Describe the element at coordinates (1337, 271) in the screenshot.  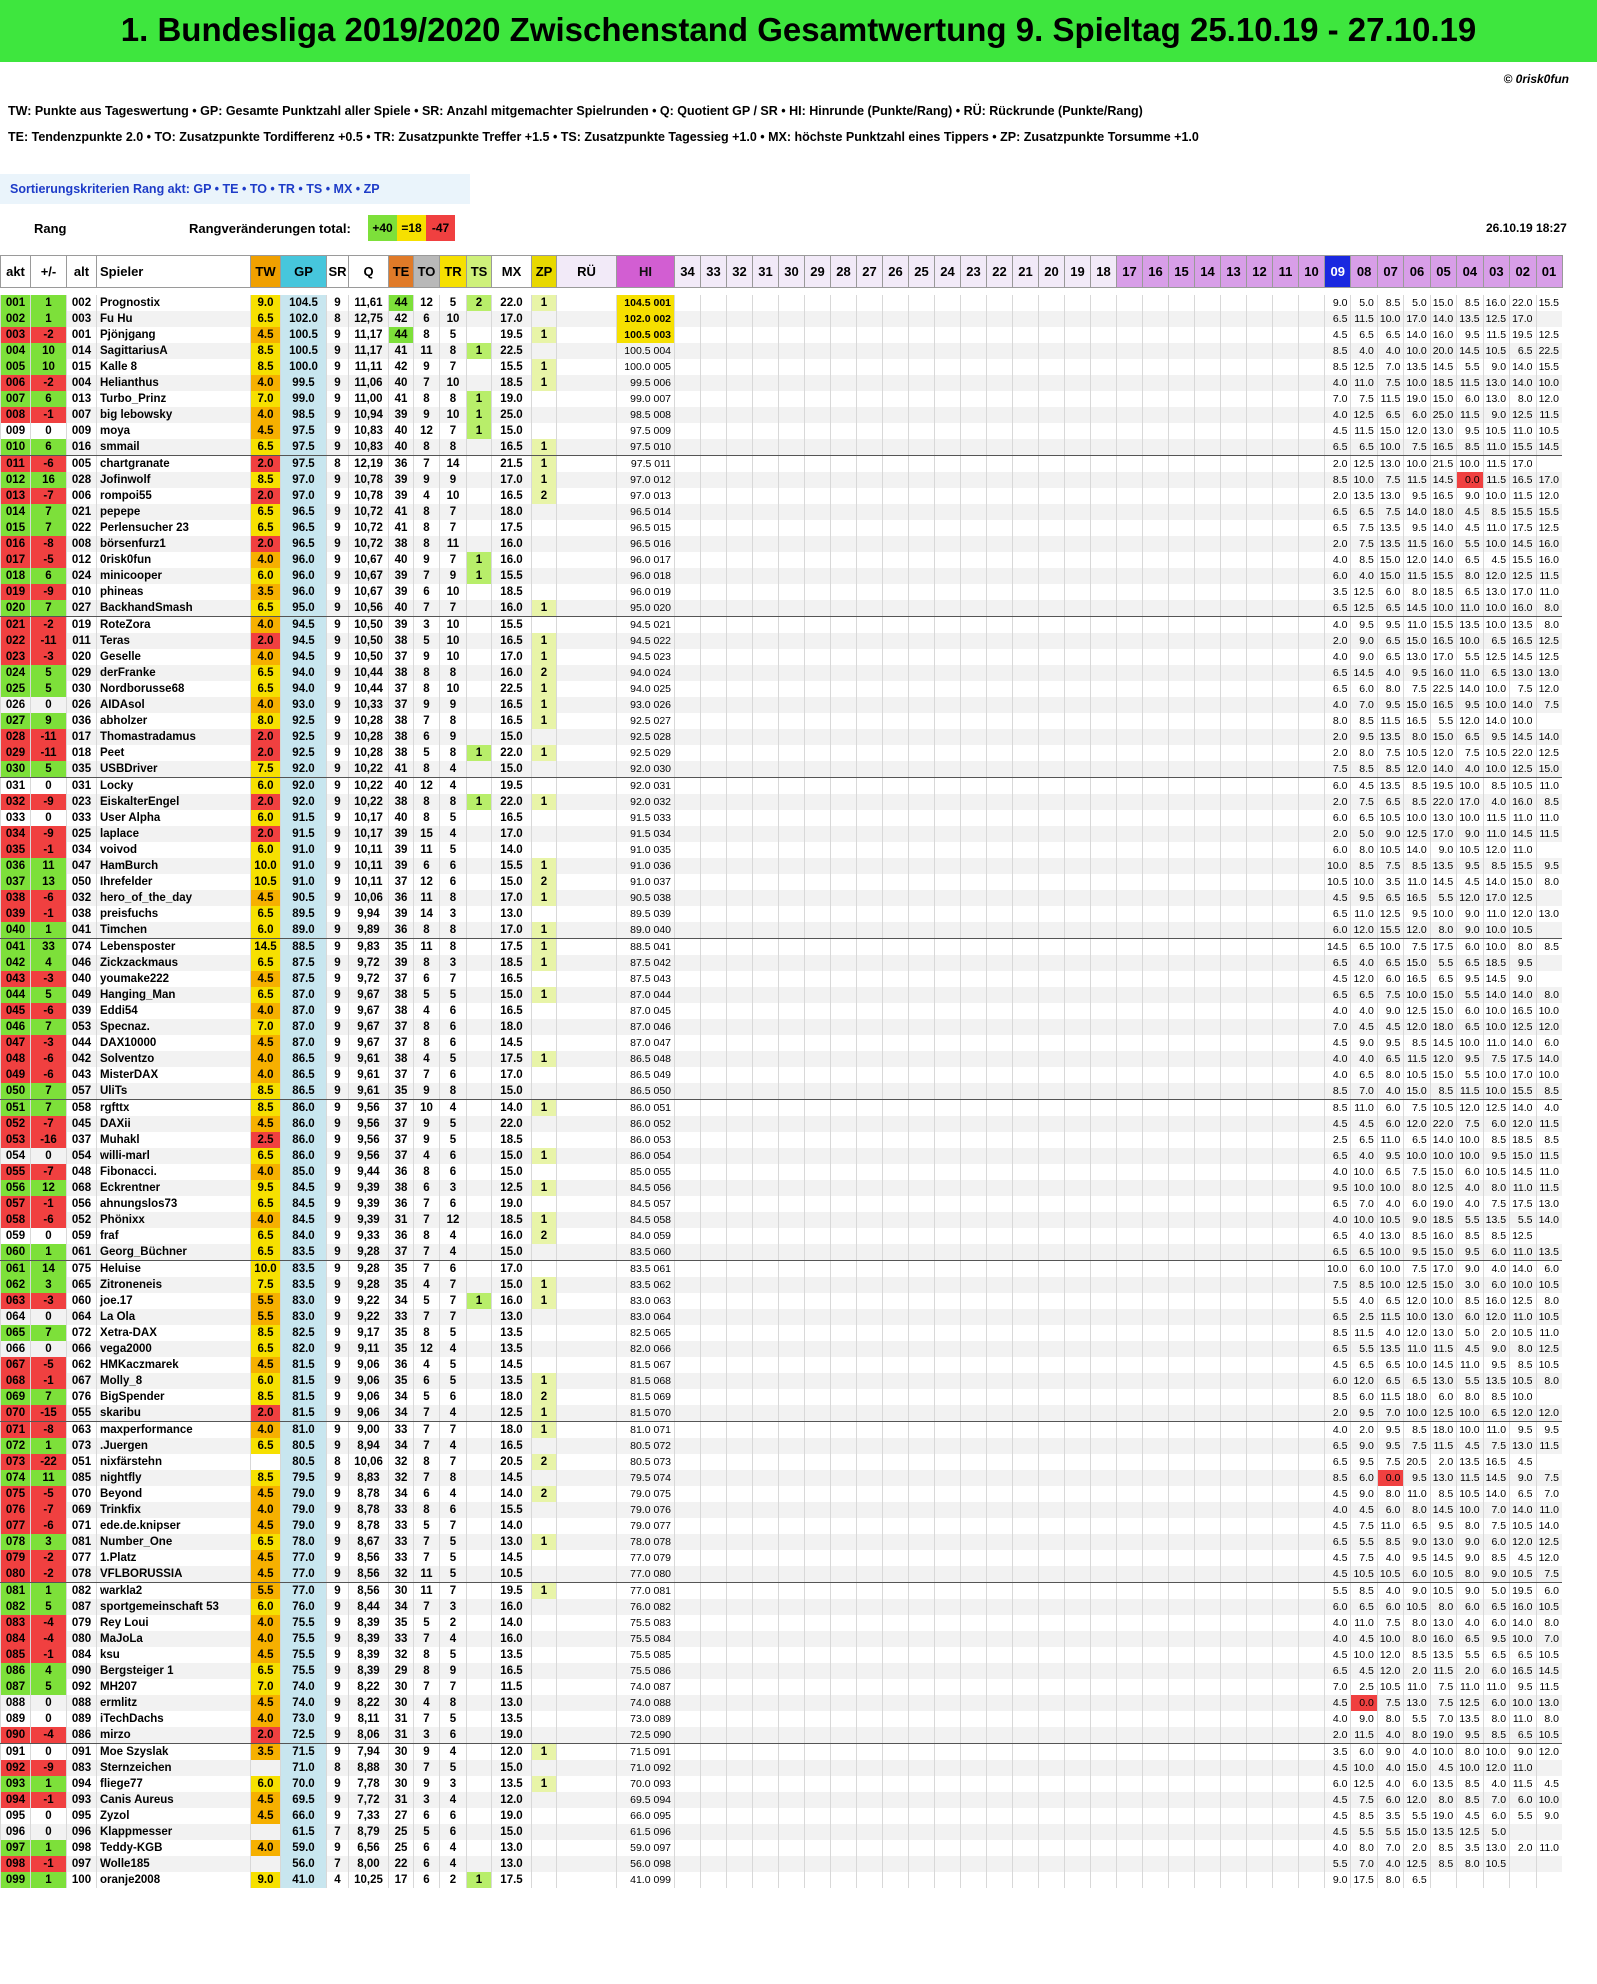
I see `col-round-09: 09` at that location.